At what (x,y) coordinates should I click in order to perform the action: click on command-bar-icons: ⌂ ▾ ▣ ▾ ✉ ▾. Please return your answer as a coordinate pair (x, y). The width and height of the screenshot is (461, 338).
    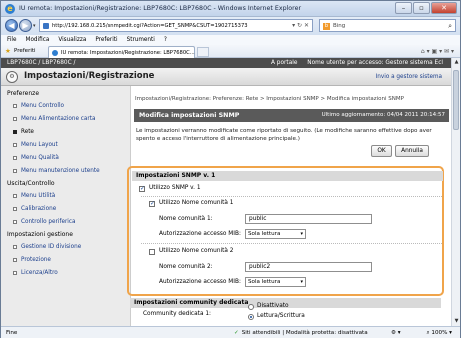
    Looking at the image, I should click on (437, 51).